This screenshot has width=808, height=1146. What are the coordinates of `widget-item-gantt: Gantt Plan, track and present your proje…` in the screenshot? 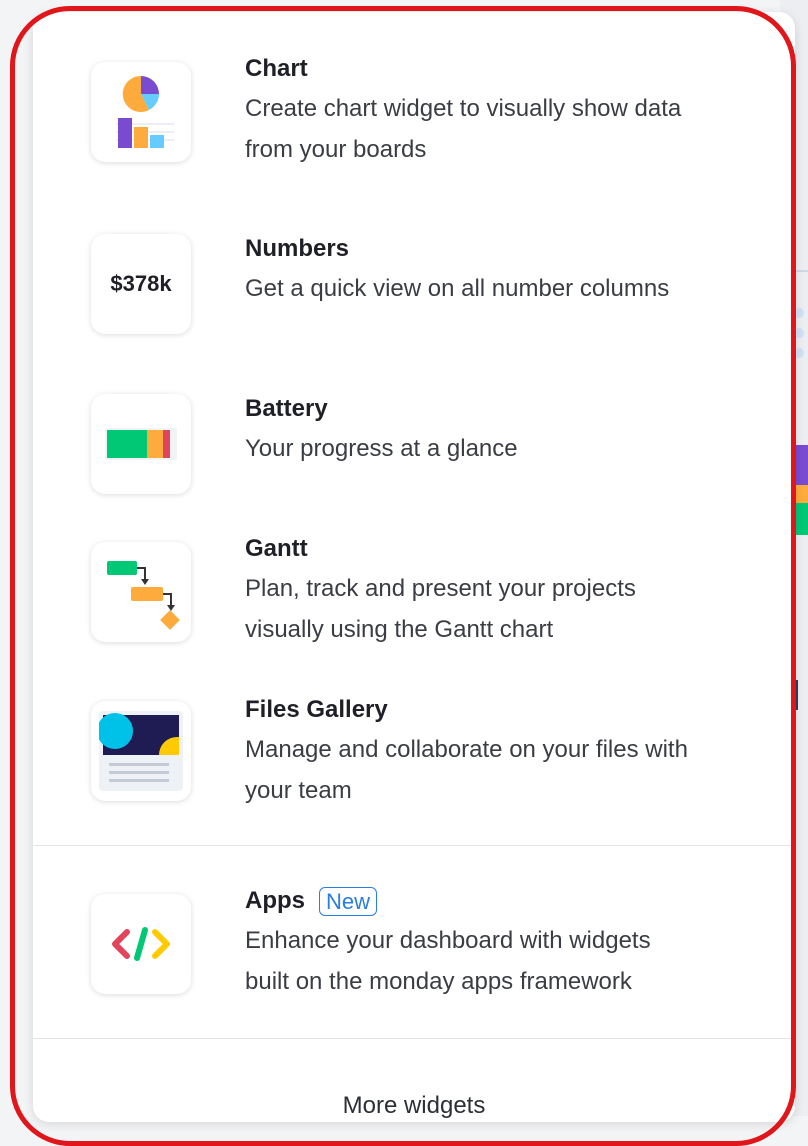 It's located at (414, 604).